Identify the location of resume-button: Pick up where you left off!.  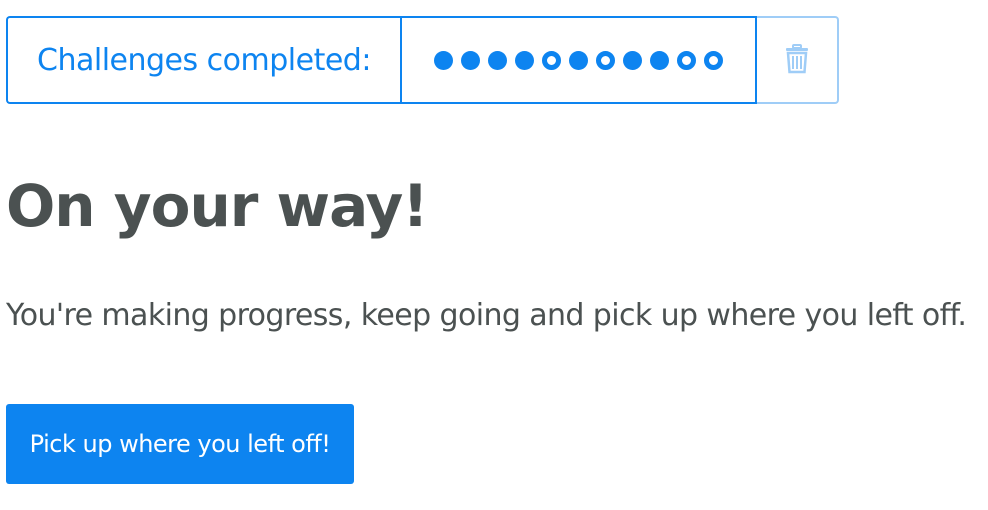
(180, 444).